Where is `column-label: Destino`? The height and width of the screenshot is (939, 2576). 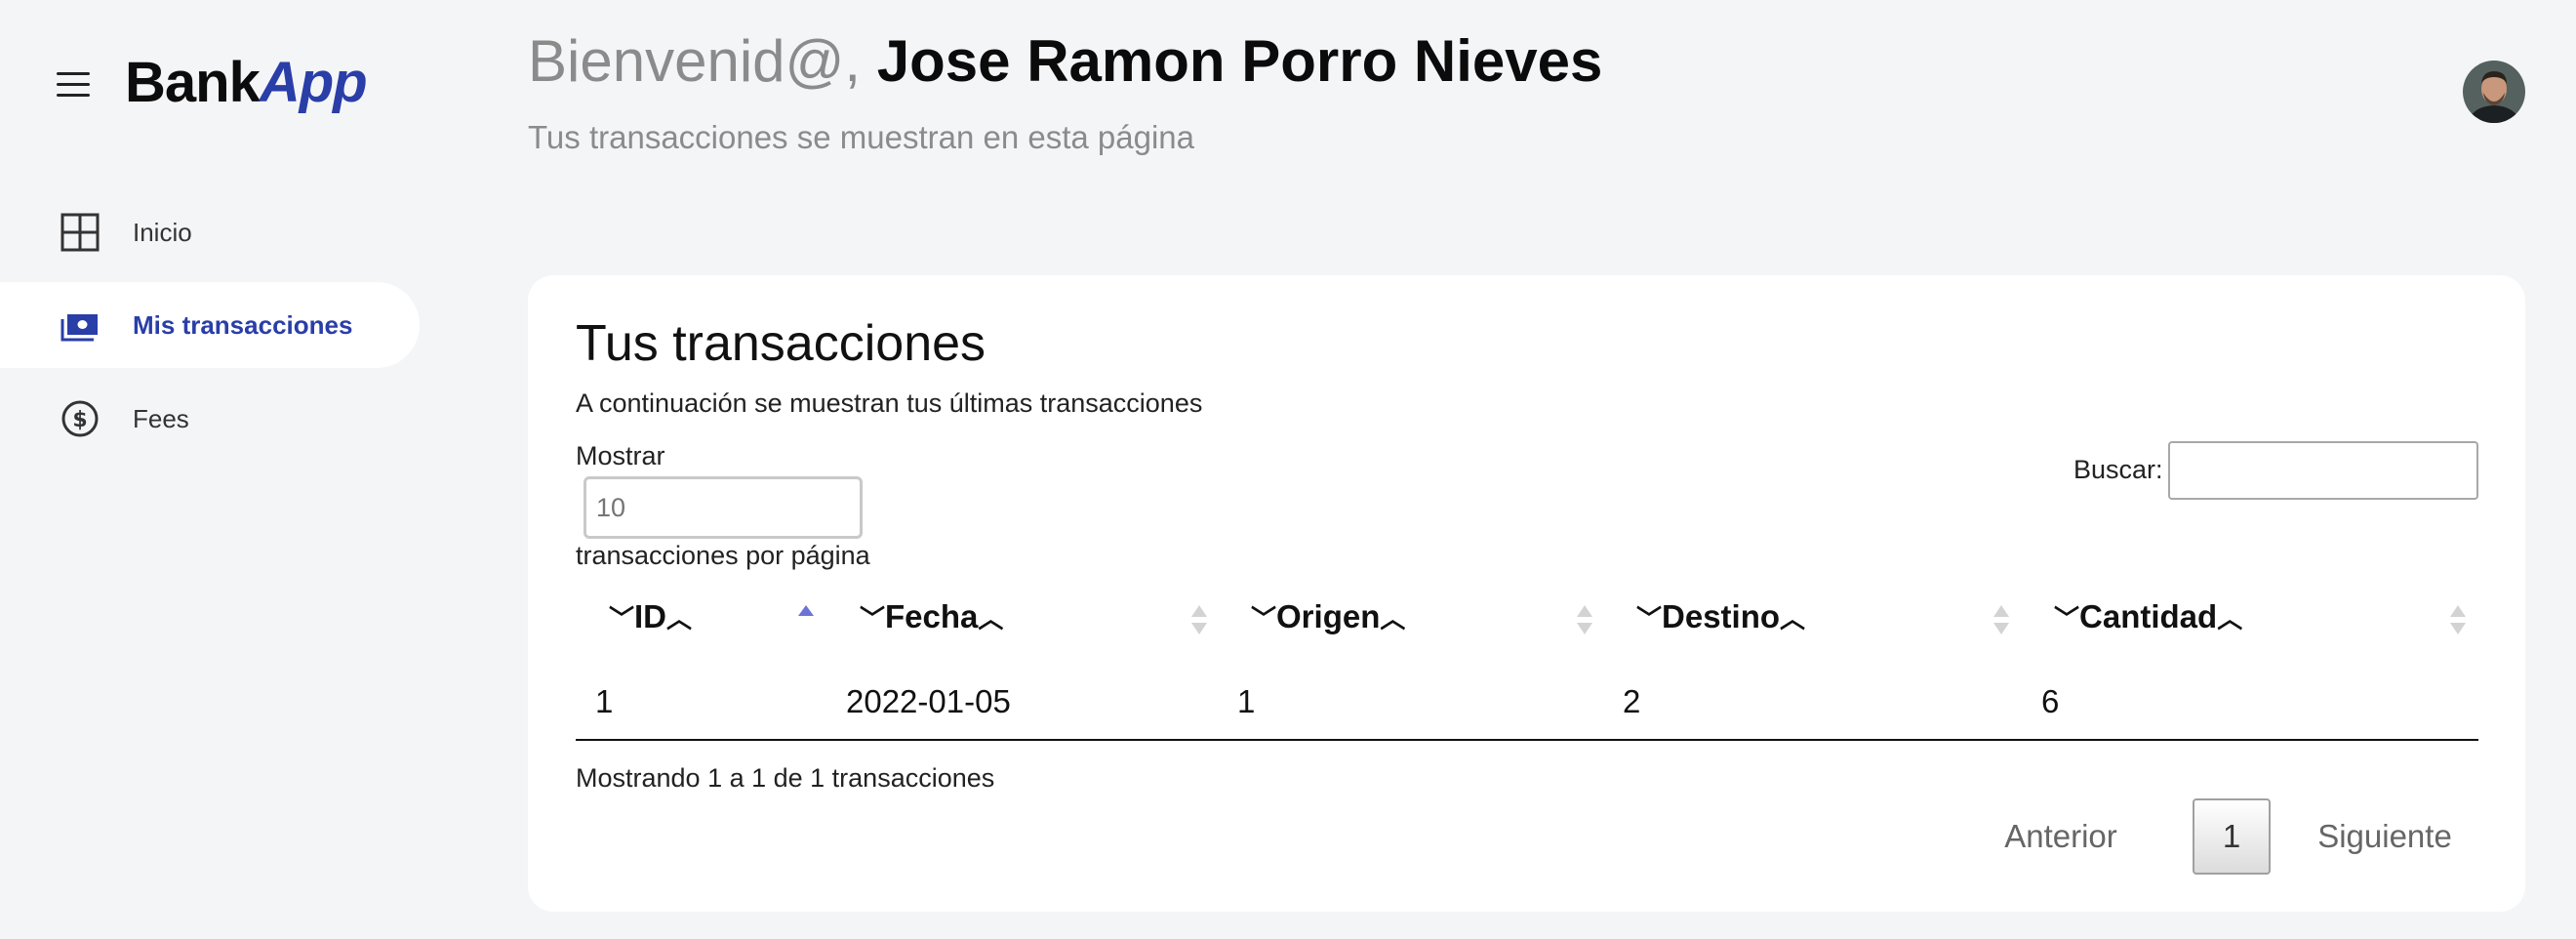
column-label: Destino is located at coordinates (1721, 616).